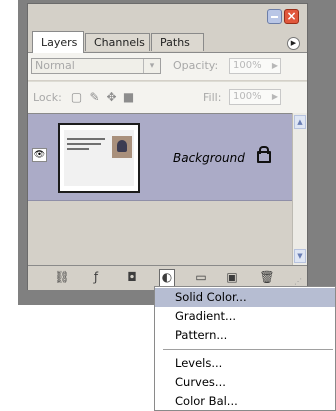 The height and width of the screenshot is (411, 336). What do you see at coordinates (177, 42) in the screenshot?
I see `tab-paths: Paths` at bounding box center [177, 42].